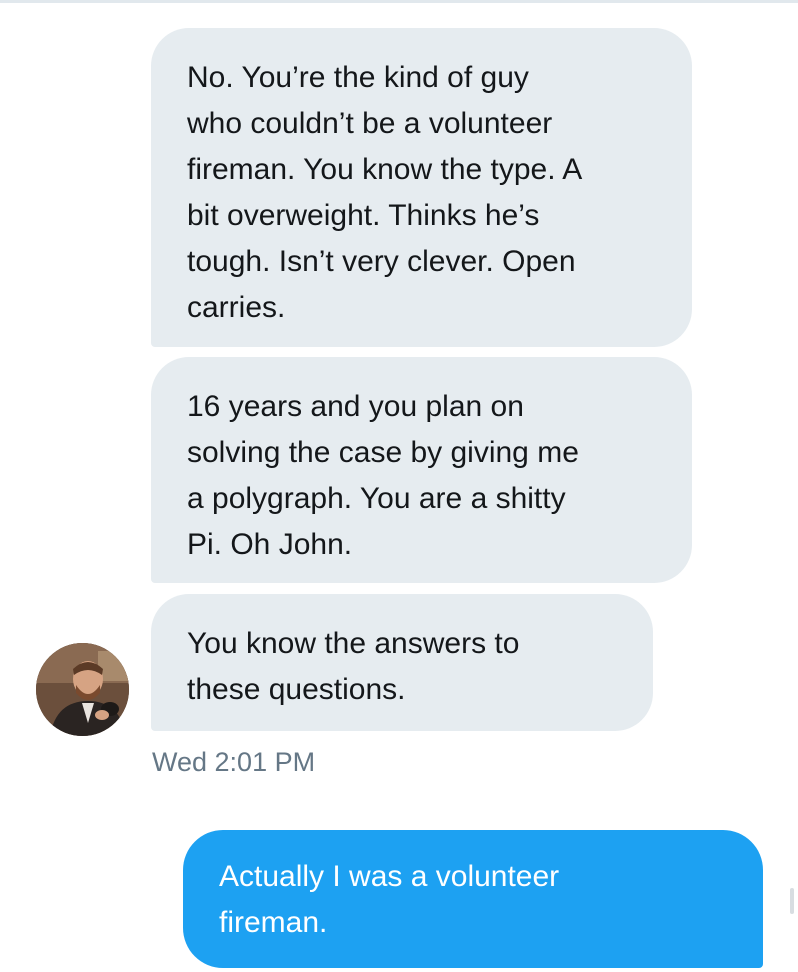 The height and width of the screenshot is (972, 798). Describe the element at coordinates (234, 762) in the screenshot. I see `message-timestamp: Wed 2:01 PM` at that location.